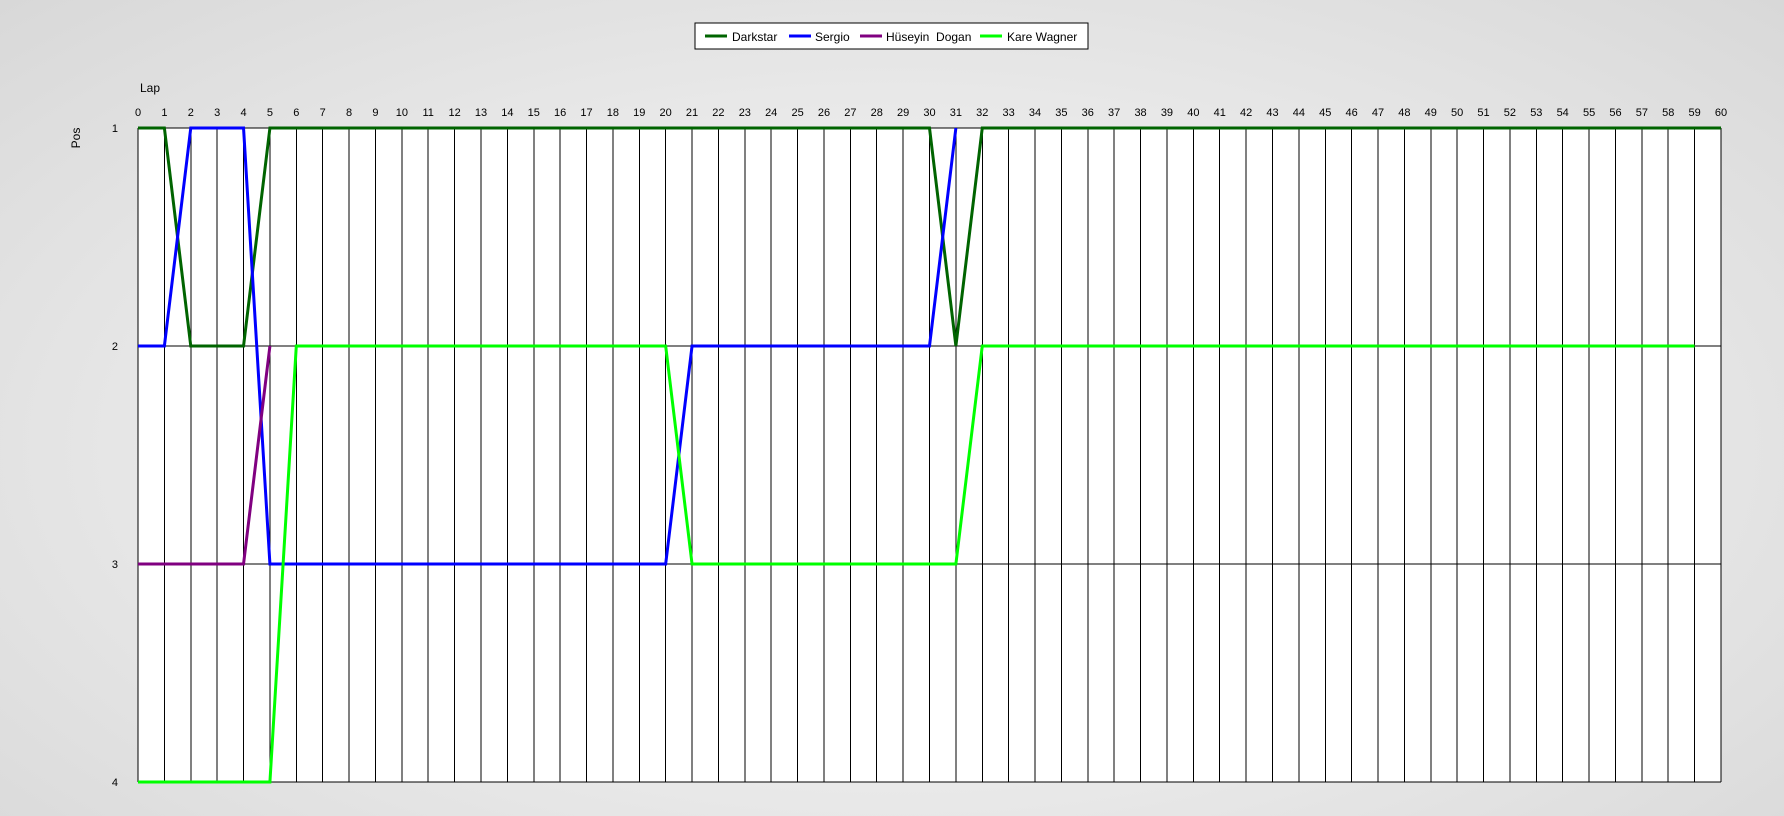 The image size is (1784, 816). Describe the element at coordinates (507, 113) in the screenshot. I see `x-tick-label: 14` at that location.